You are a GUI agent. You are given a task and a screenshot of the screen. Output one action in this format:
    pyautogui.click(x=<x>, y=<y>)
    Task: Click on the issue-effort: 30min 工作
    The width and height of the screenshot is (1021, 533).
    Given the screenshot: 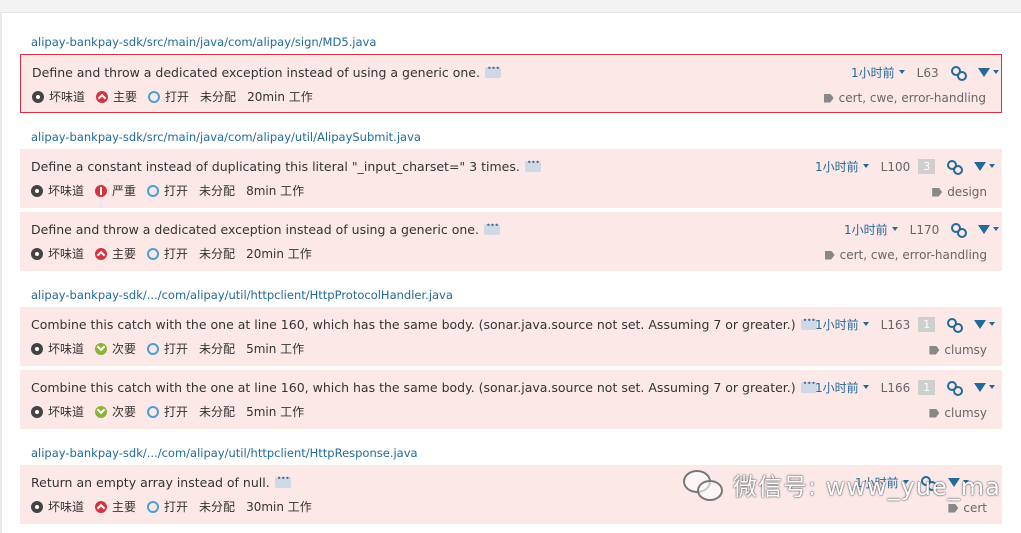 What is the action you would take?
    pyautogui.click(x=279, y=507)
    